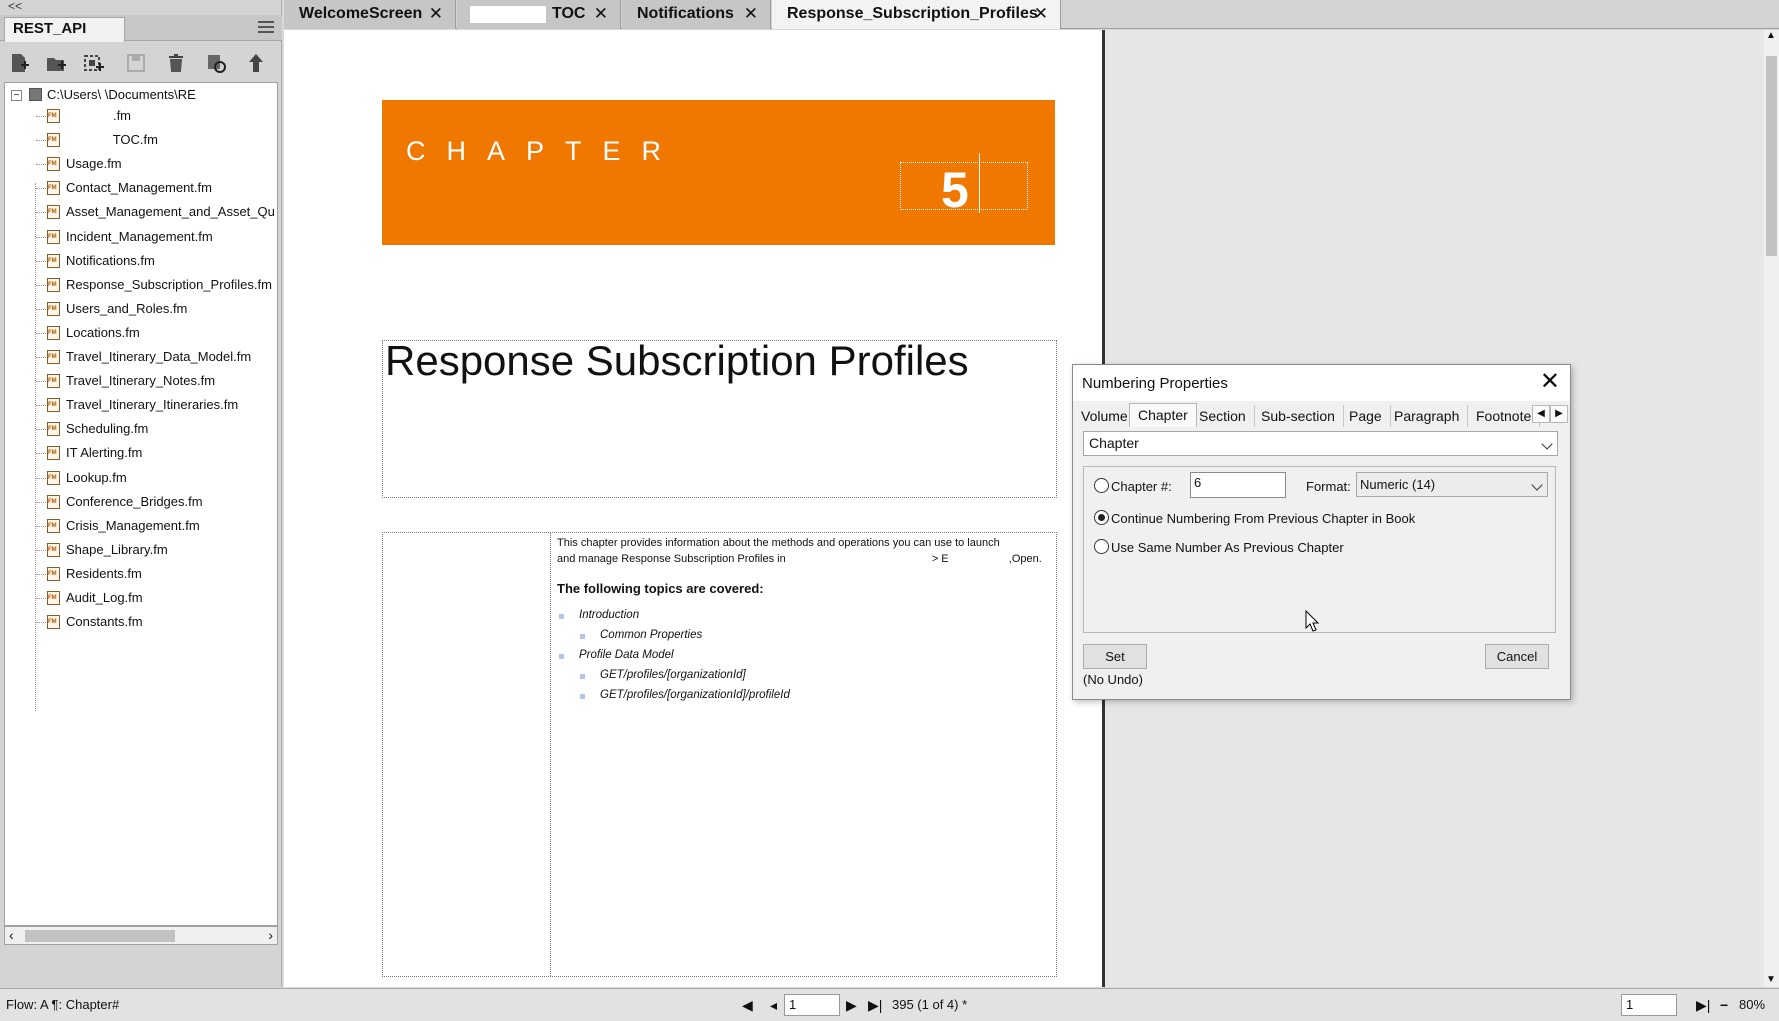  Describe the element at coordinates (1238, 485) in the screenshot. I see `chapter-number-input: 6` at that location.